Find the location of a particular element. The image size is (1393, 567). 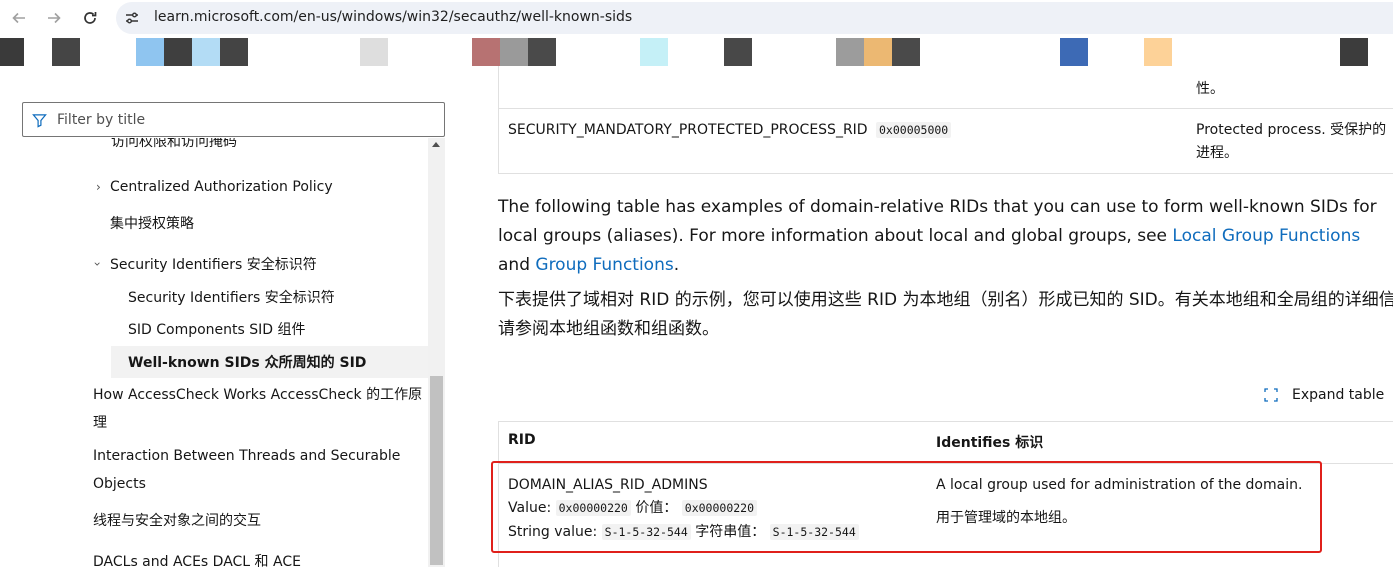

expand-icon is located at coordinates (1271, 395).